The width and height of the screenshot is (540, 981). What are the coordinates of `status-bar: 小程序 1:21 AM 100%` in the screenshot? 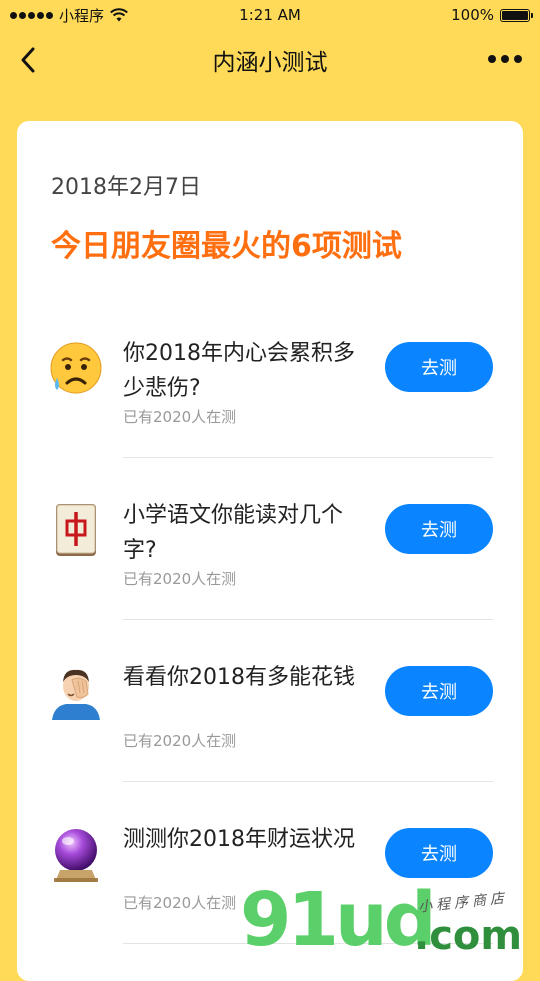 It's located at (270, 15).